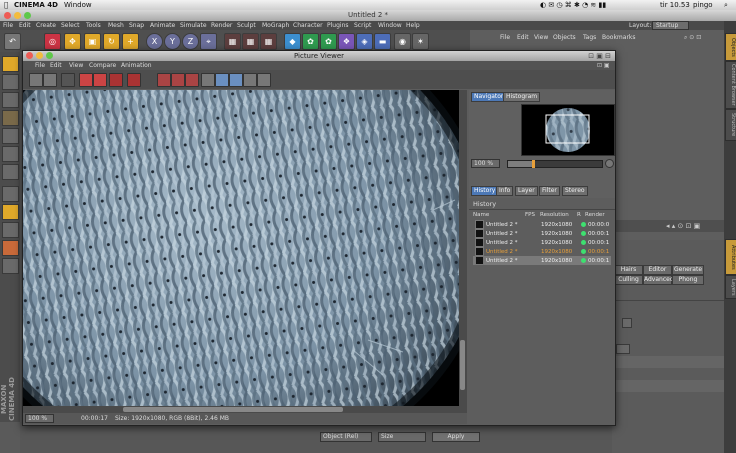 The image size is (736, 453). What do you see at coordinates (250, 41) in the screenshot?
I see `render-pv-icon: ▦` at bounding box center [250, 41].